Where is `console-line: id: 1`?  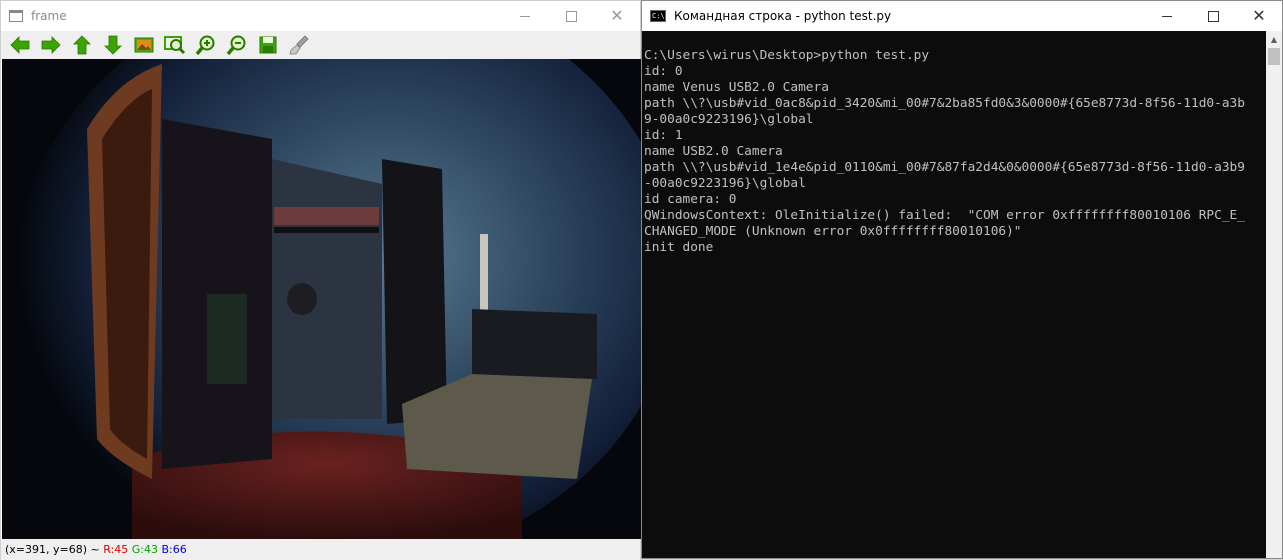 console-line: id: 1 is located at coordinates (663, 135).